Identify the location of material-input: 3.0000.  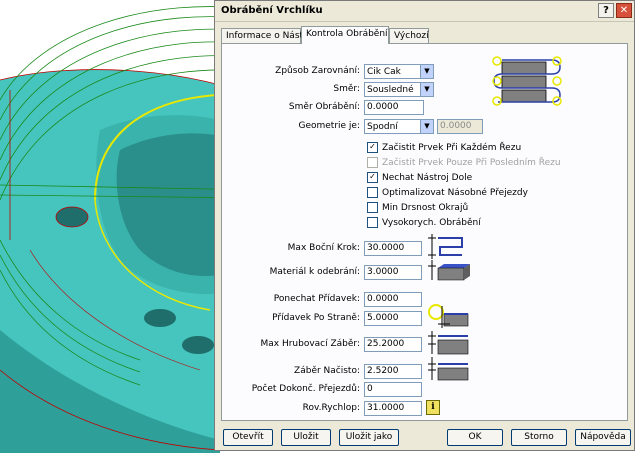
(393, 272).